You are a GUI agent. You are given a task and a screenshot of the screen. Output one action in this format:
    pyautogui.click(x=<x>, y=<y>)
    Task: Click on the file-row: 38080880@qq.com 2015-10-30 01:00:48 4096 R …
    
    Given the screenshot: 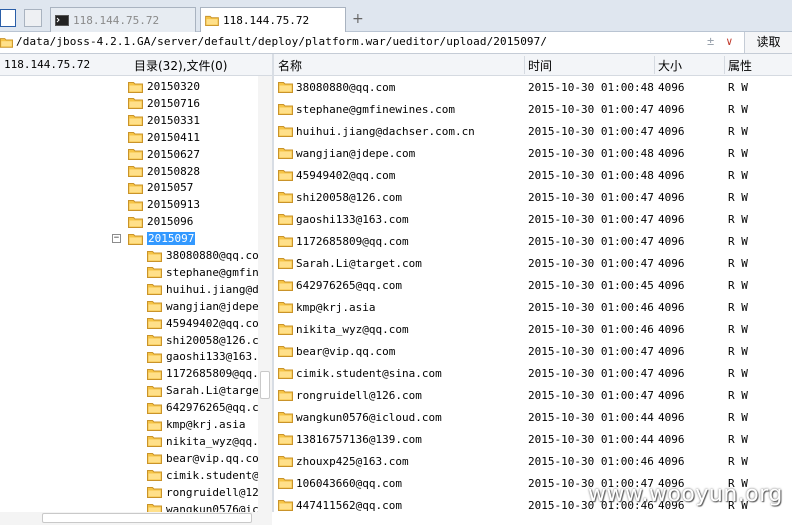 What is the action you would take?
    pyautogui.click(x=533, y=87)
    